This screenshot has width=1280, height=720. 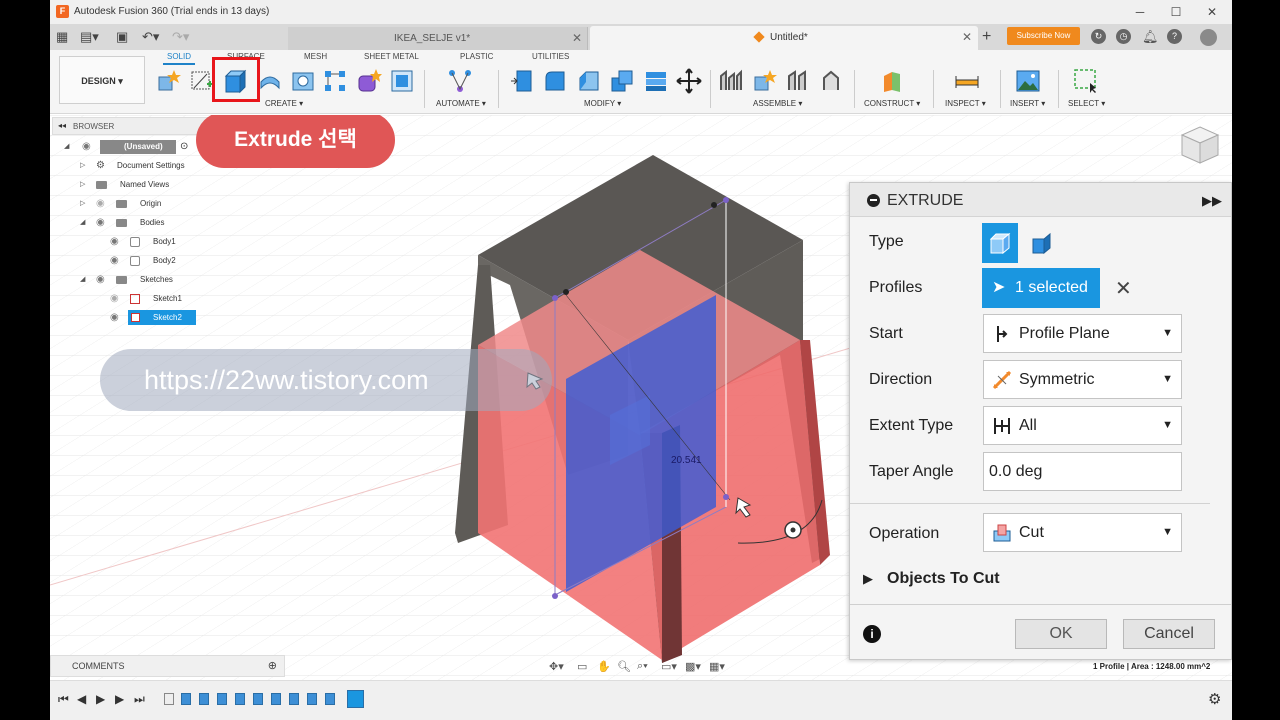 I want to click on measure-icon, so click(x=967, y=81).